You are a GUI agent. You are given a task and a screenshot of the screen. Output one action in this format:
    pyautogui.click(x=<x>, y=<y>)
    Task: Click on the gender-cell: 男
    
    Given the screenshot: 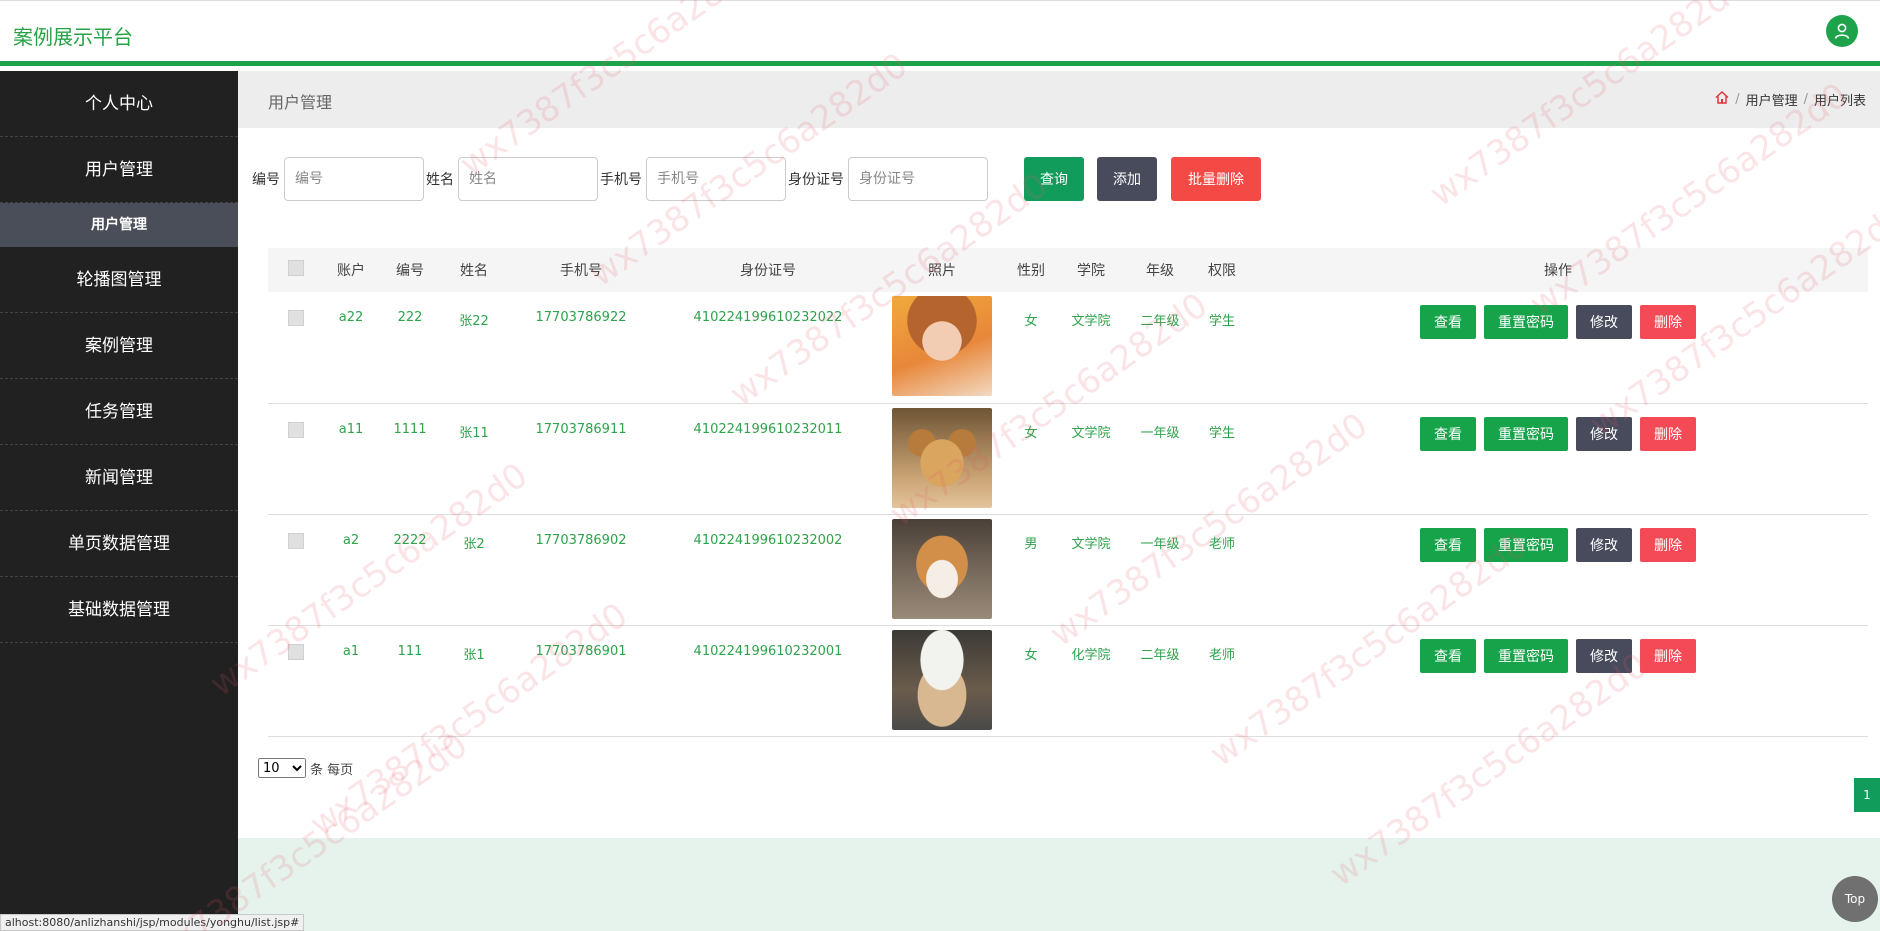 What is the action you would take?
    pyautogui.click(x=1031, y=544)
    